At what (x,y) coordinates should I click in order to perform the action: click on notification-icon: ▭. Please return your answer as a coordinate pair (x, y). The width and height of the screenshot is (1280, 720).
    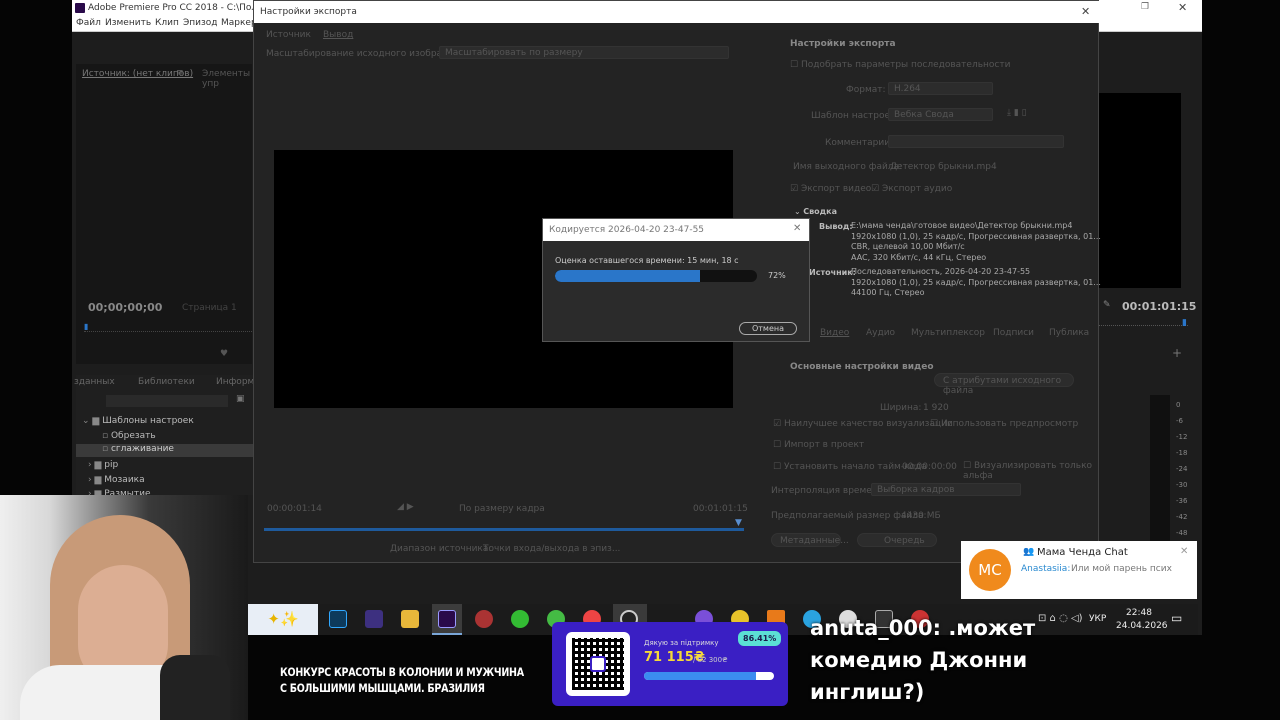
    Looking at the image, I should click on (1176, 618).